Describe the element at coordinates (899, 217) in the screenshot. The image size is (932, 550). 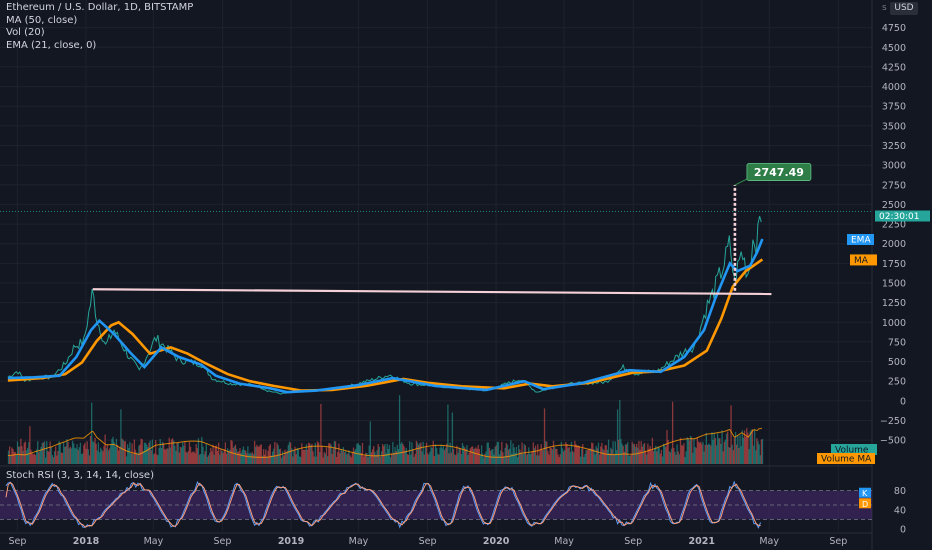
I see `current-time-label: 02:30:01` at that location.